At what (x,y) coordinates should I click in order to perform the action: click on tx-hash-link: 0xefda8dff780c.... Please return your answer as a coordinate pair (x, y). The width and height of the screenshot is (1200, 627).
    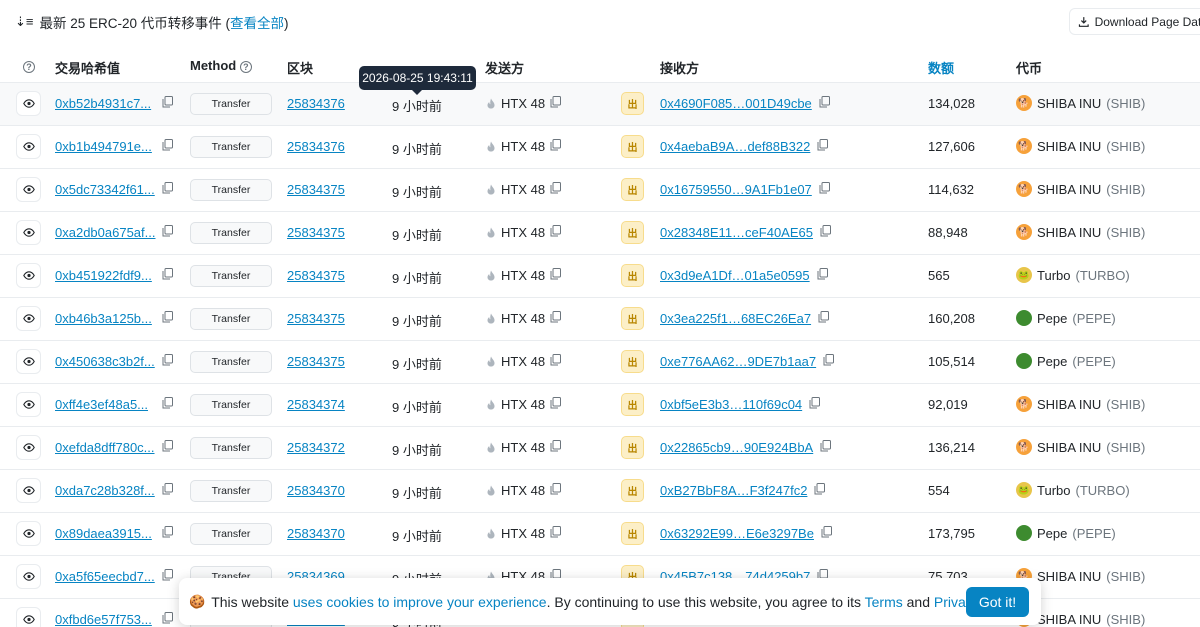
    Looking at the image, I should click on (105, 447).